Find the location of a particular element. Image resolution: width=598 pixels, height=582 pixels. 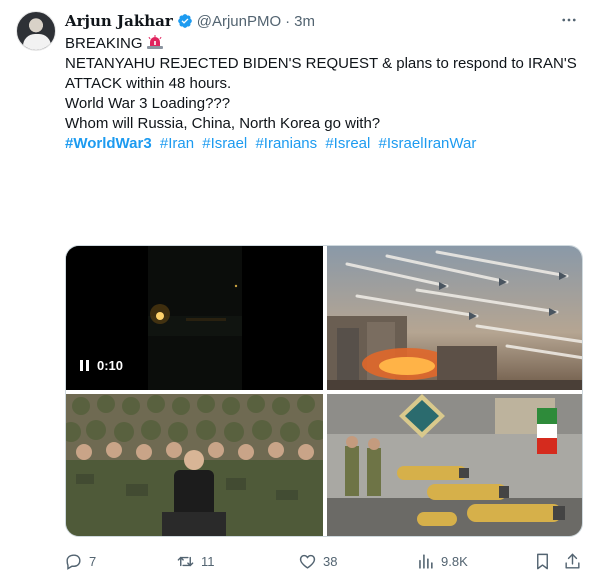

verified-icon is located at coordinates (184, 21).